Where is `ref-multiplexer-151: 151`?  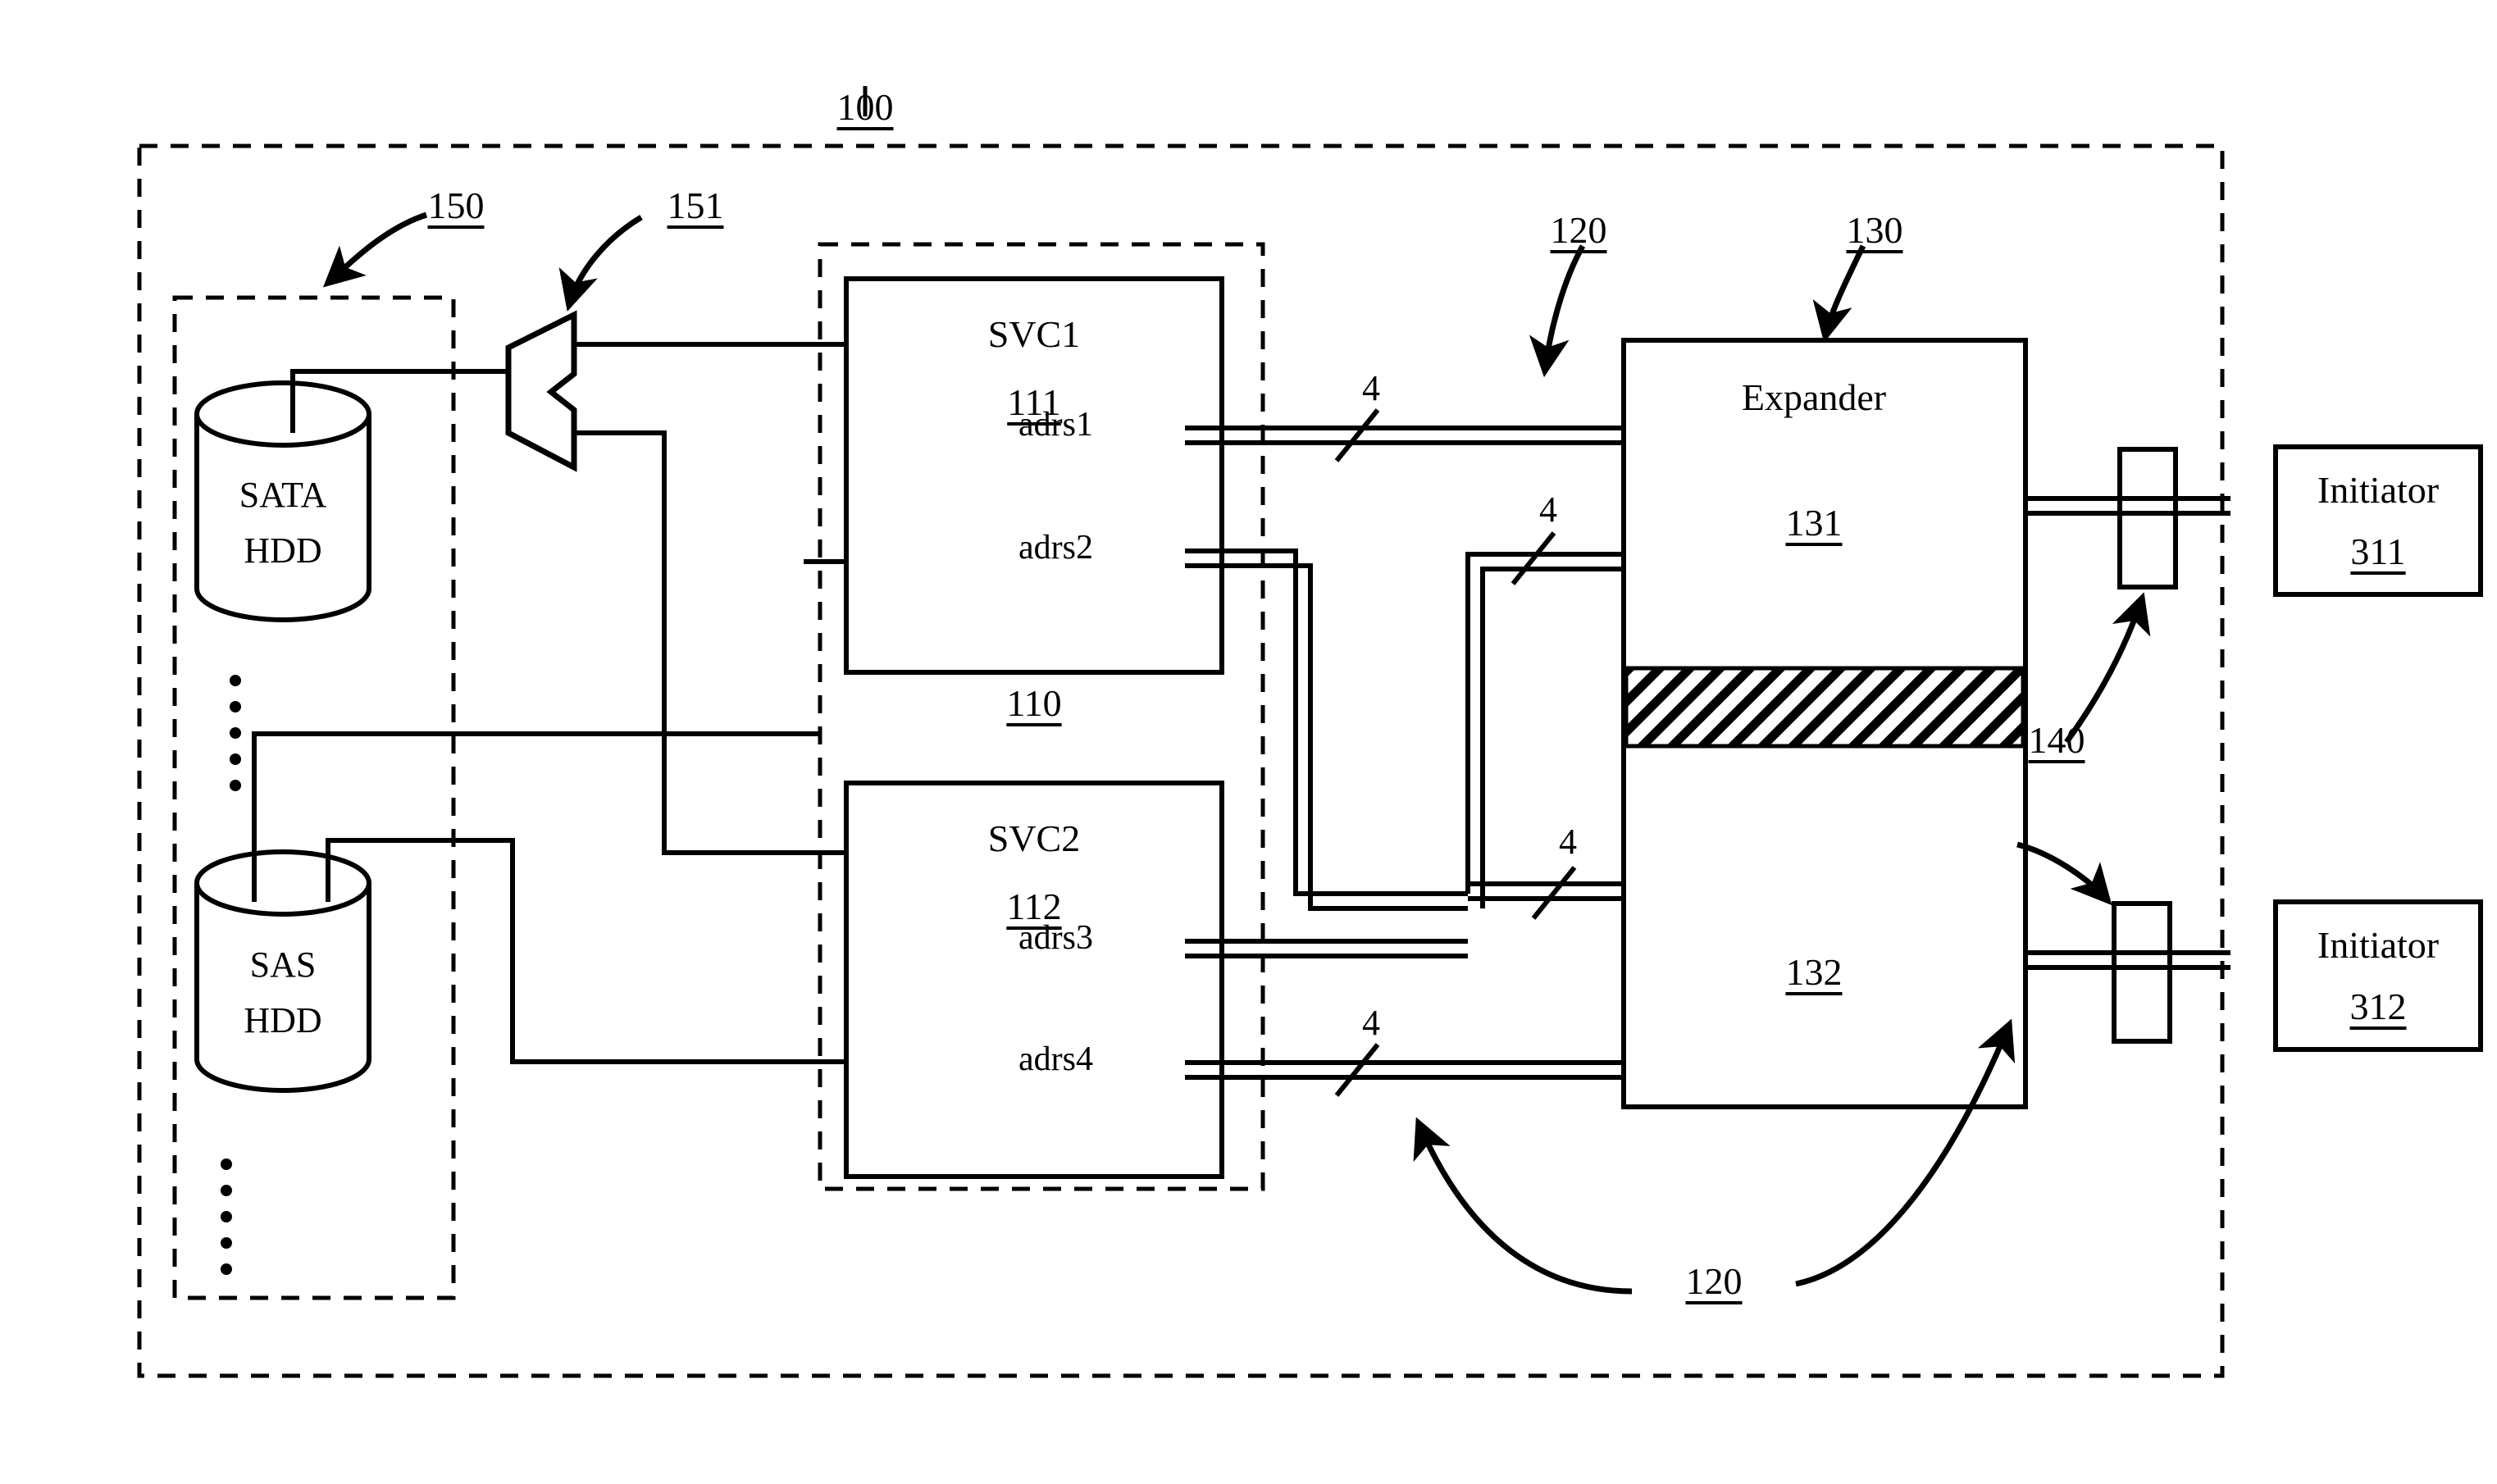 ref-multiplexer-151: 151 is located at coordinates (696, 205).